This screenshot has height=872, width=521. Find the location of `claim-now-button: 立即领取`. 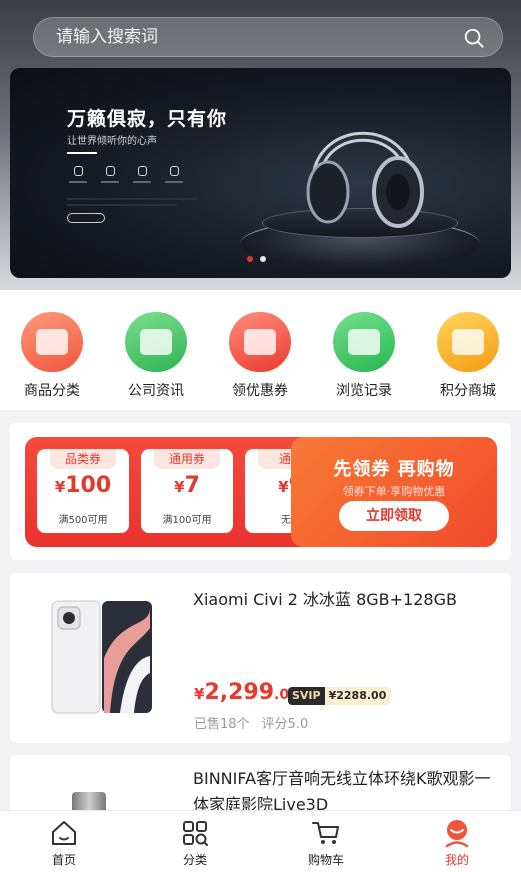

claim-now-button: 立即领取 is located at coordinates (394, 516).